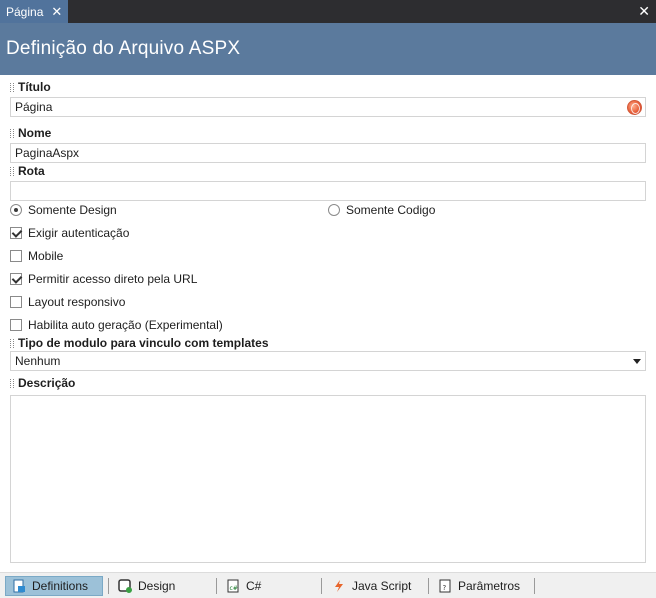  Describe the element at coordinates (47, 383) in the screenshot. I see `descricao-label-text: Descrição` at that location.